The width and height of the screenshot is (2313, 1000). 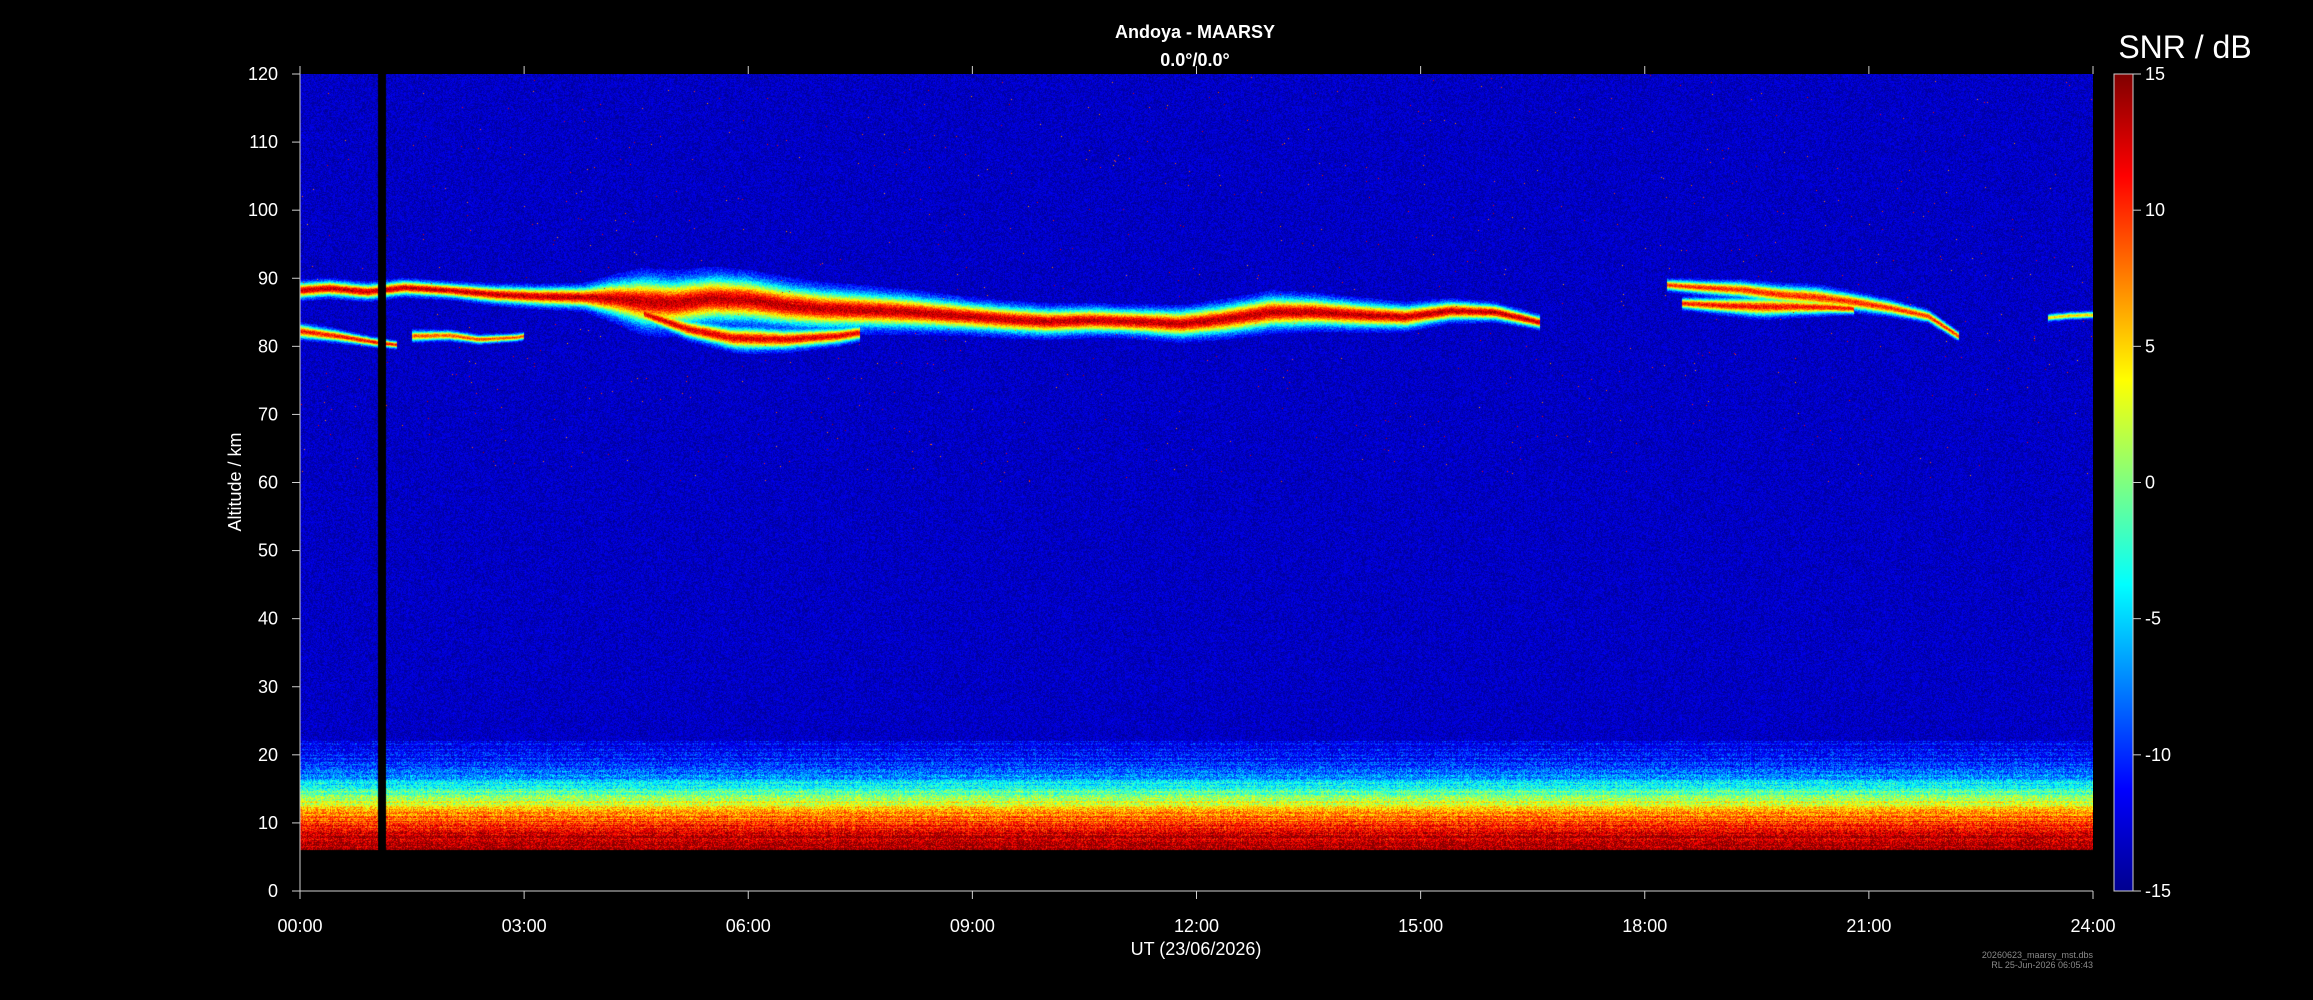 I want to click on y-tick-label: 50, so click(x=268, y=551).